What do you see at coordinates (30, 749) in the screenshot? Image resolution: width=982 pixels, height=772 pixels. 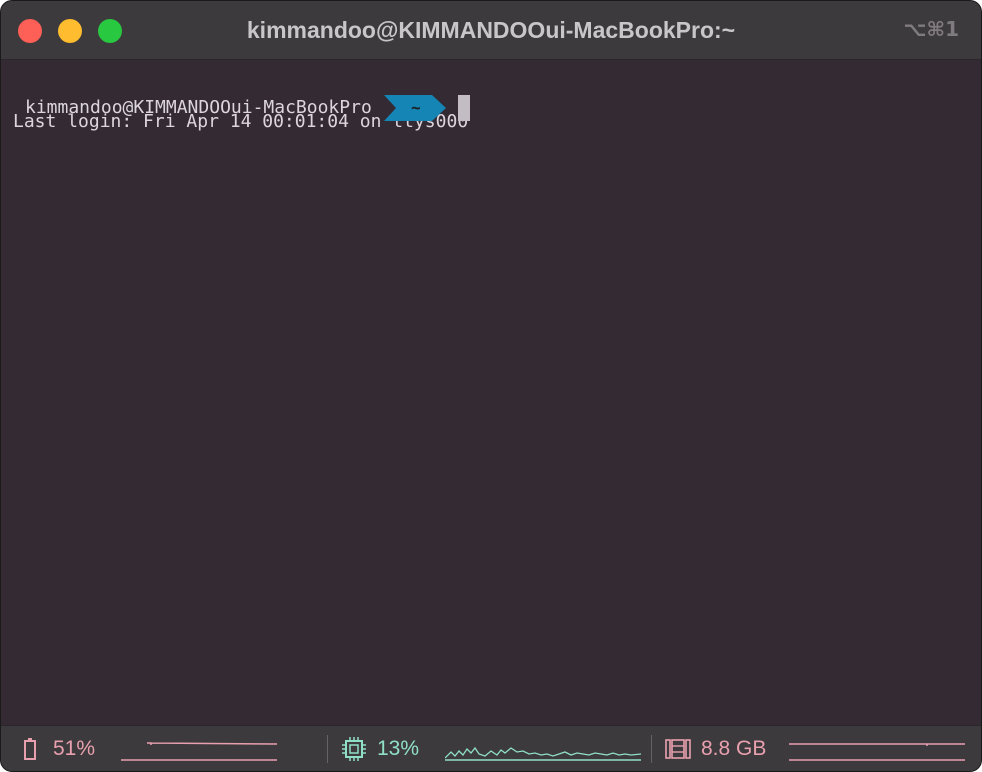 I see `battery-icon` at bounding box center [30, 749].